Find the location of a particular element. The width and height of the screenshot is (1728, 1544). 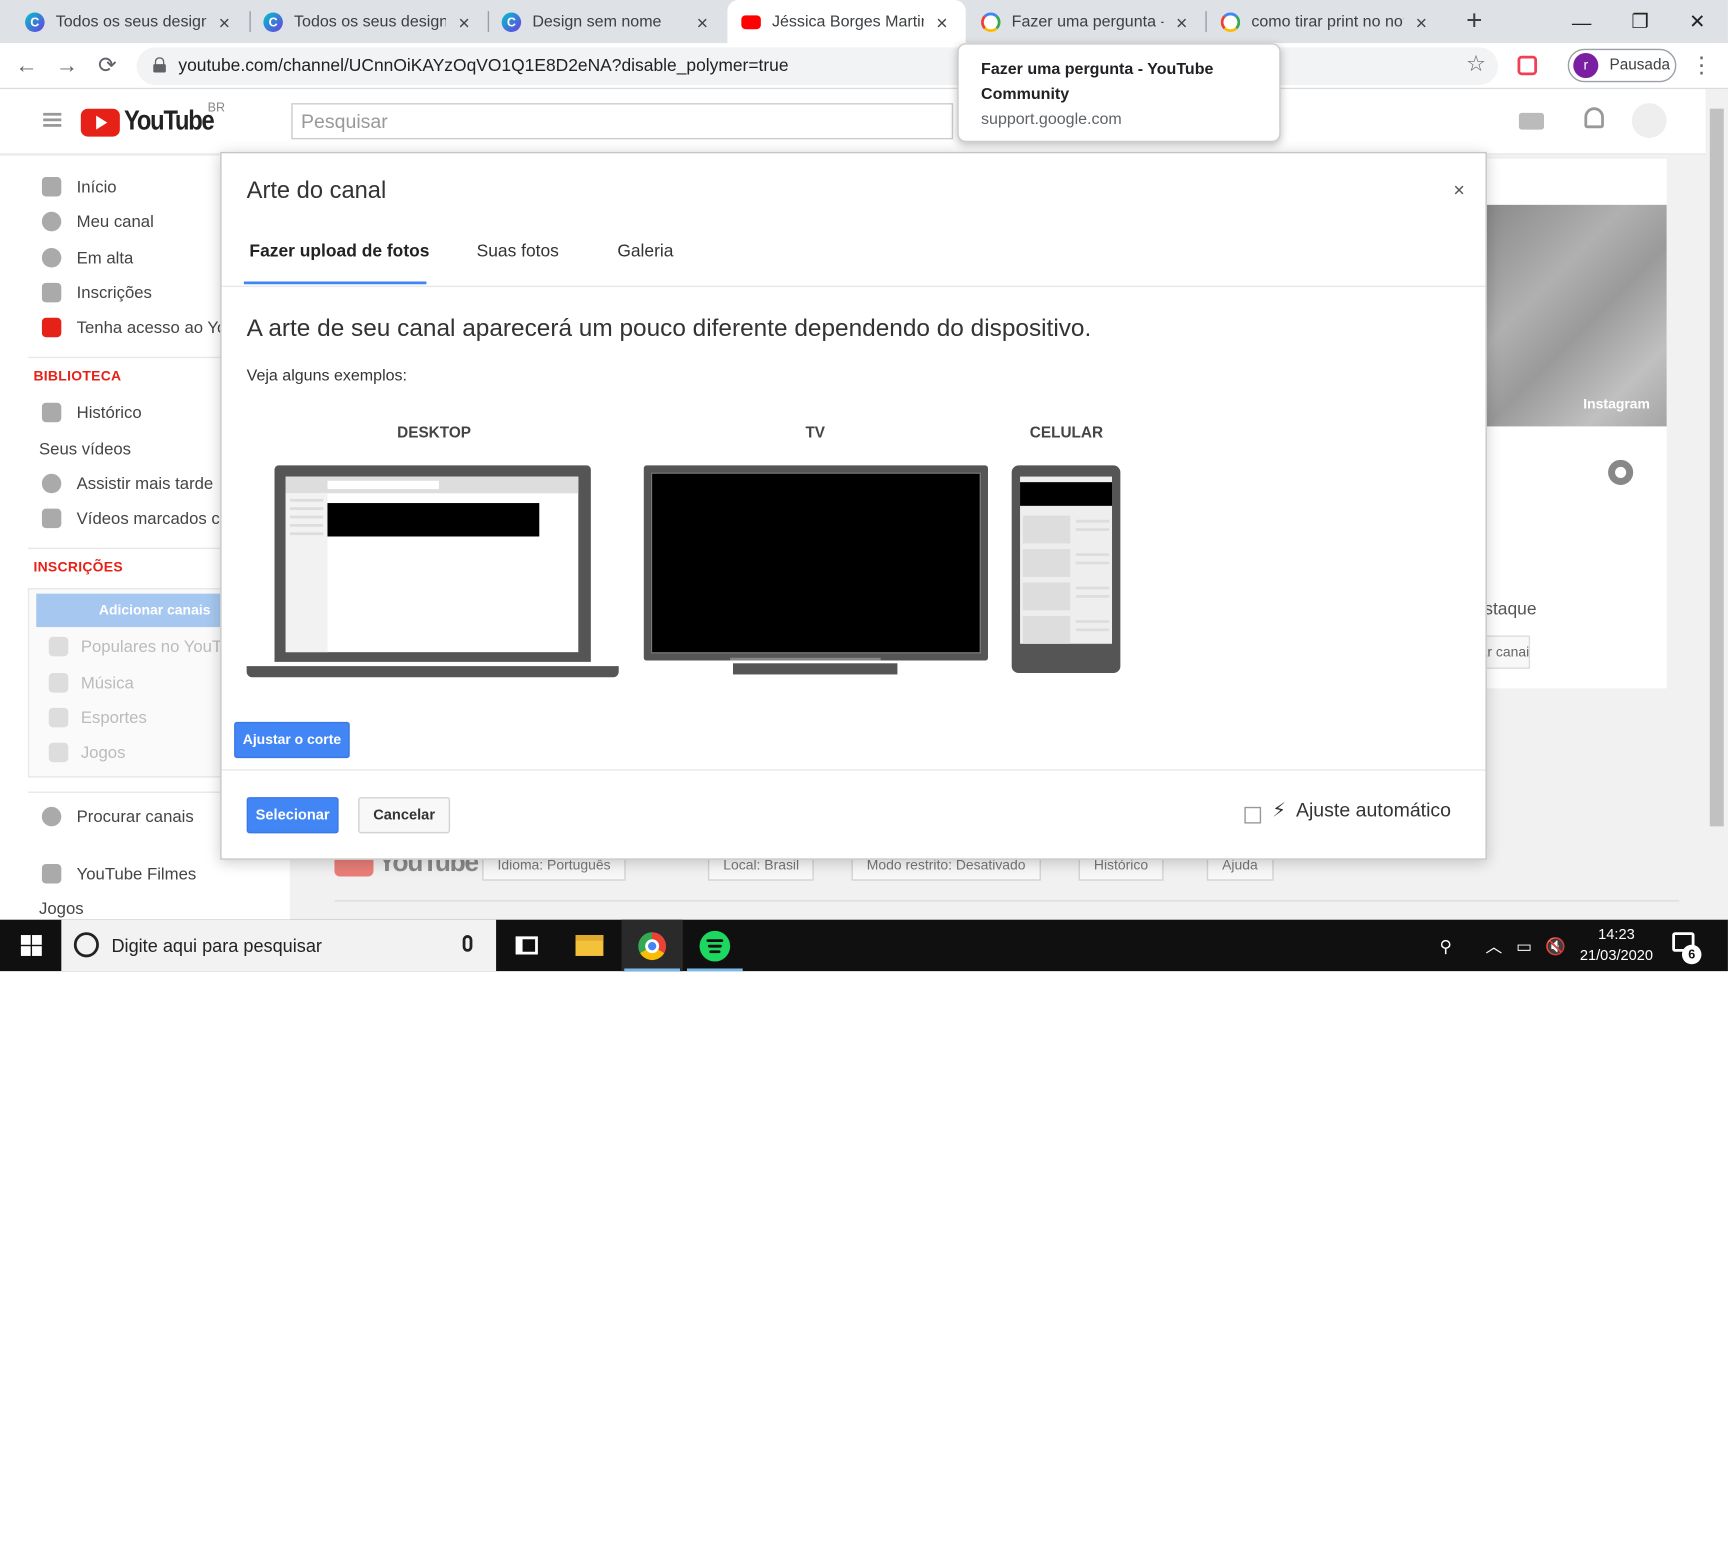

avatar: r is located at coordinates (1586, 65).